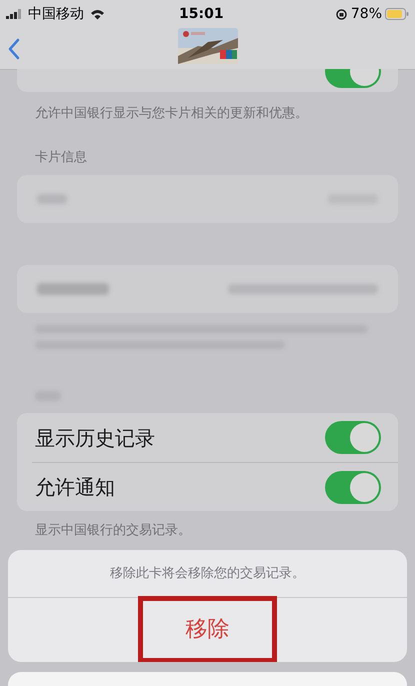 This screenshot has height=686, width=415. Describe the element at coordinates (15, 48) in the screenshot. I see `back-button` at that location.